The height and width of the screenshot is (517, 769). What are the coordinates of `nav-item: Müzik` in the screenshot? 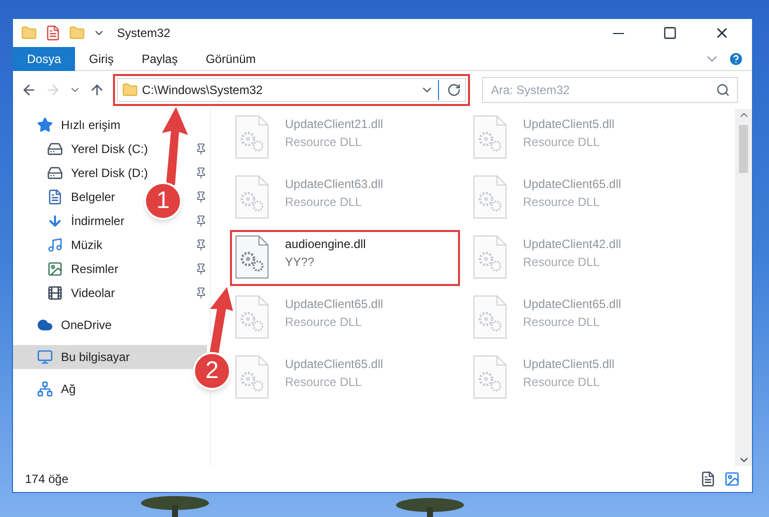 It's located at (59, 245).